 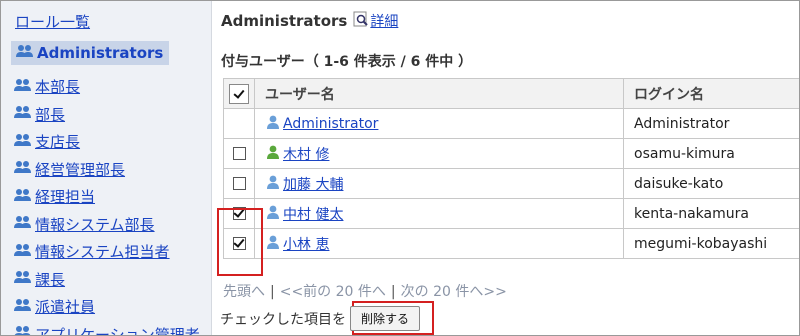 I want to click on check-icon, so click(x=239, y=93).